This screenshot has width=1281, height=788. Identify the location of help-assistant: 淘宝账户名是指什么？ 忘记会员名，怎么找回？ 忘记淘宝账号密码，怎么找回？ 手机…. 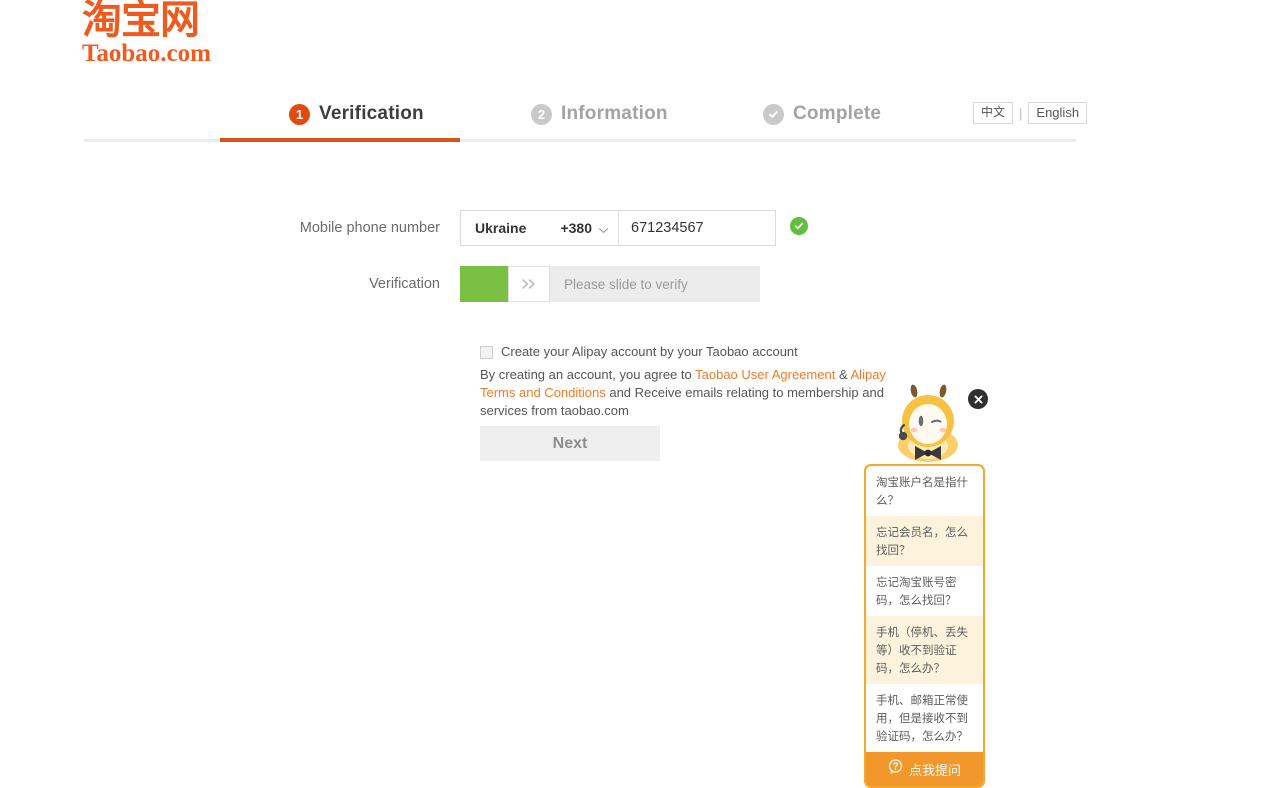
(927, 585).